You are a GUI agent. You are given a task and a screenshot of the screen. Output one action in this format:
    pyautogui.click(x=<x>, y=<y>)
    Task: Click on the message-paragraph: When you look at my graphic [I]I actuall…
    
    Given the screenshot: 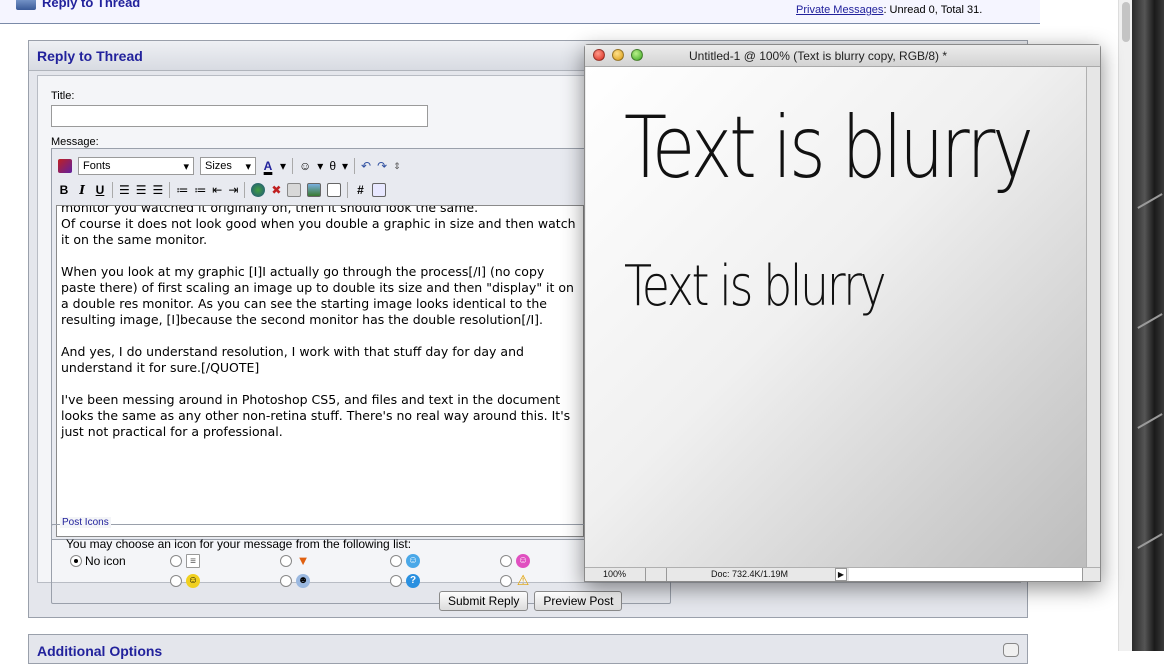 What is the action you would take?
    pyautogui.click(x=317, y=295)
    